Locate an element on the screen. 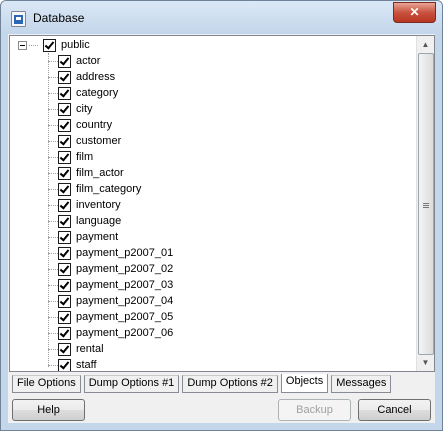  tree-item: actor is located at coordinates (79, 61).